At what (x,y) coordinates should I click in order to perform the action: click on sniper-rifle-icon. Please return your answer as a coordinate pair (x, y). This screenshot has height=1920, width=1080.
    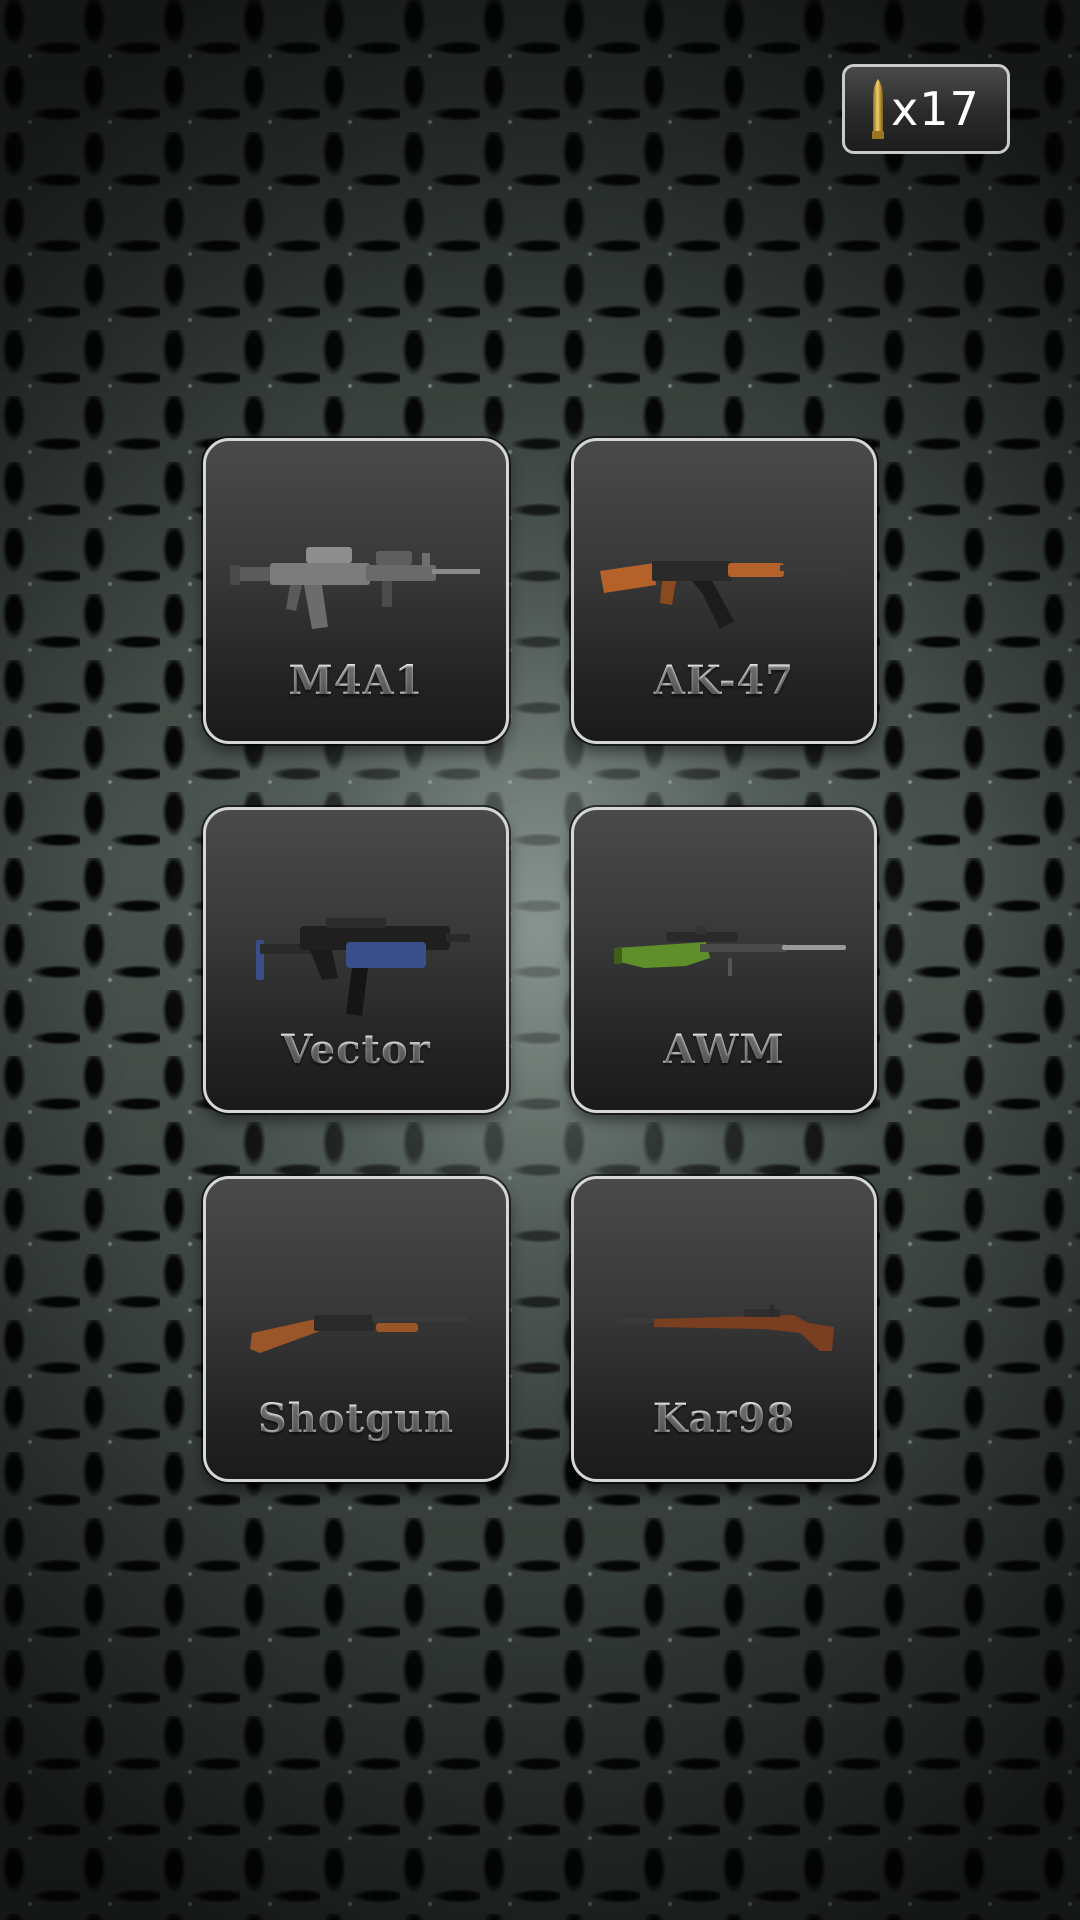
    Looking at the image, I should click on (730, 951).